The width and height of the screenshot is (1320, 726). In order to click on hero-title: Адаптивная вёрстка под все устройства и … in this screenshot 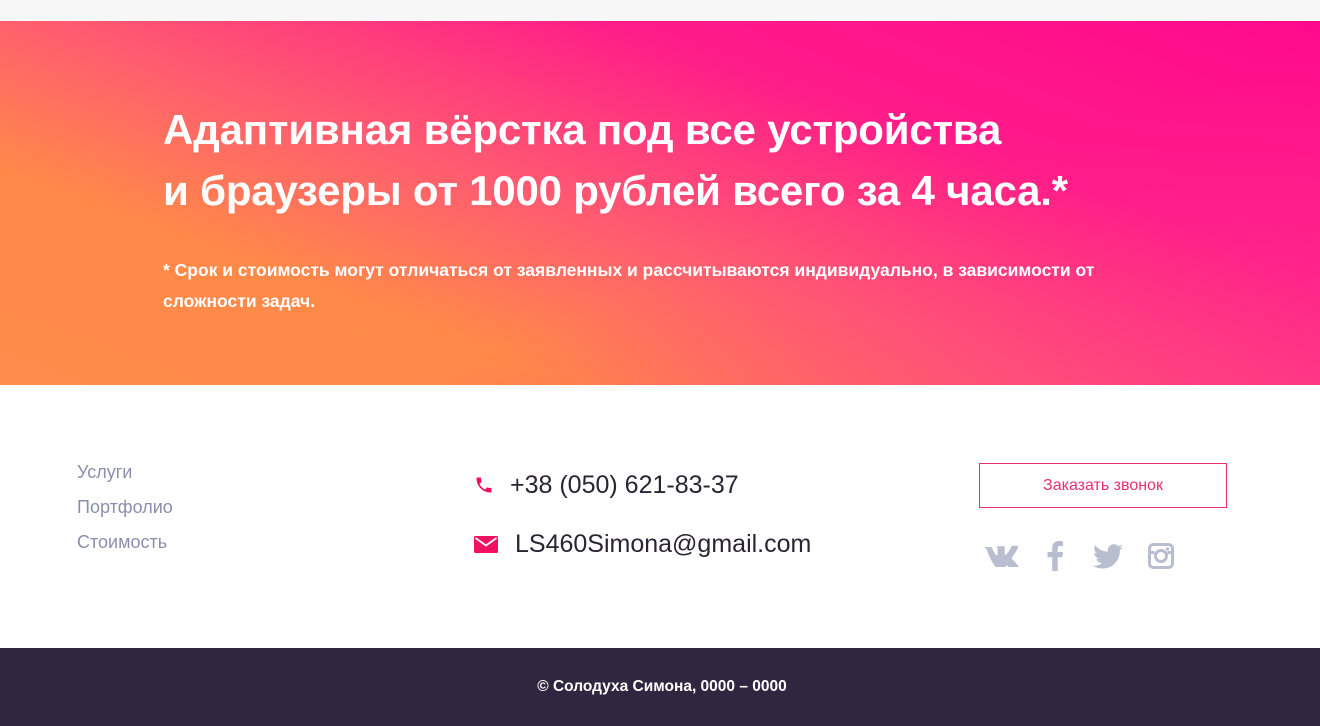, I will do `click(668, 160)`.